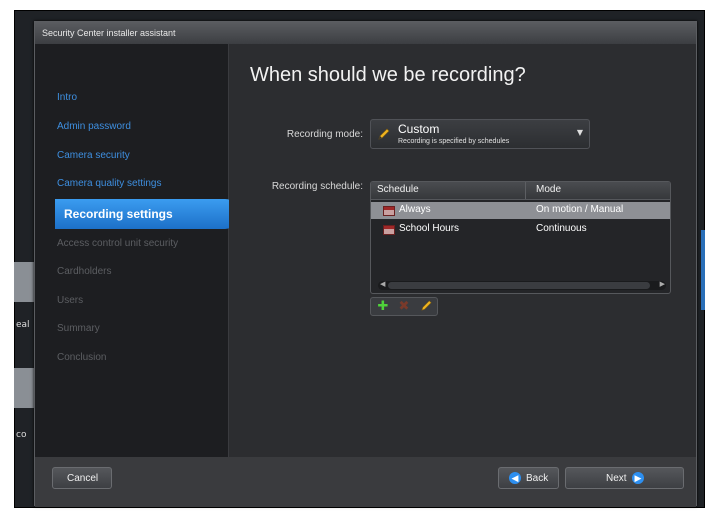  Describe the element at coordinates (520, 210) in the screenshot. I see `table-row: Always On motion / Manual` at that location.